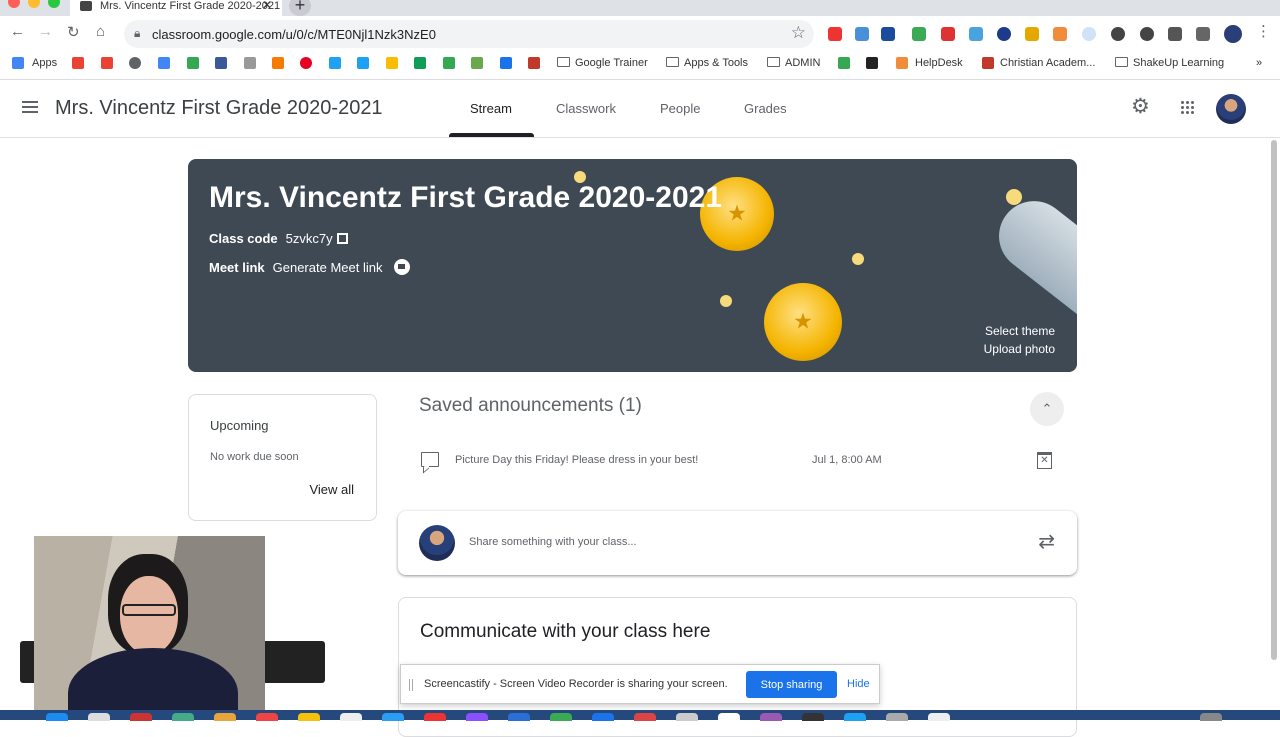 The image size is (1280, 737). What do you see at coordinates (342, 238) in the screenshot?
I see `fullscreen-code-icon` at bounding box center [342, 238].